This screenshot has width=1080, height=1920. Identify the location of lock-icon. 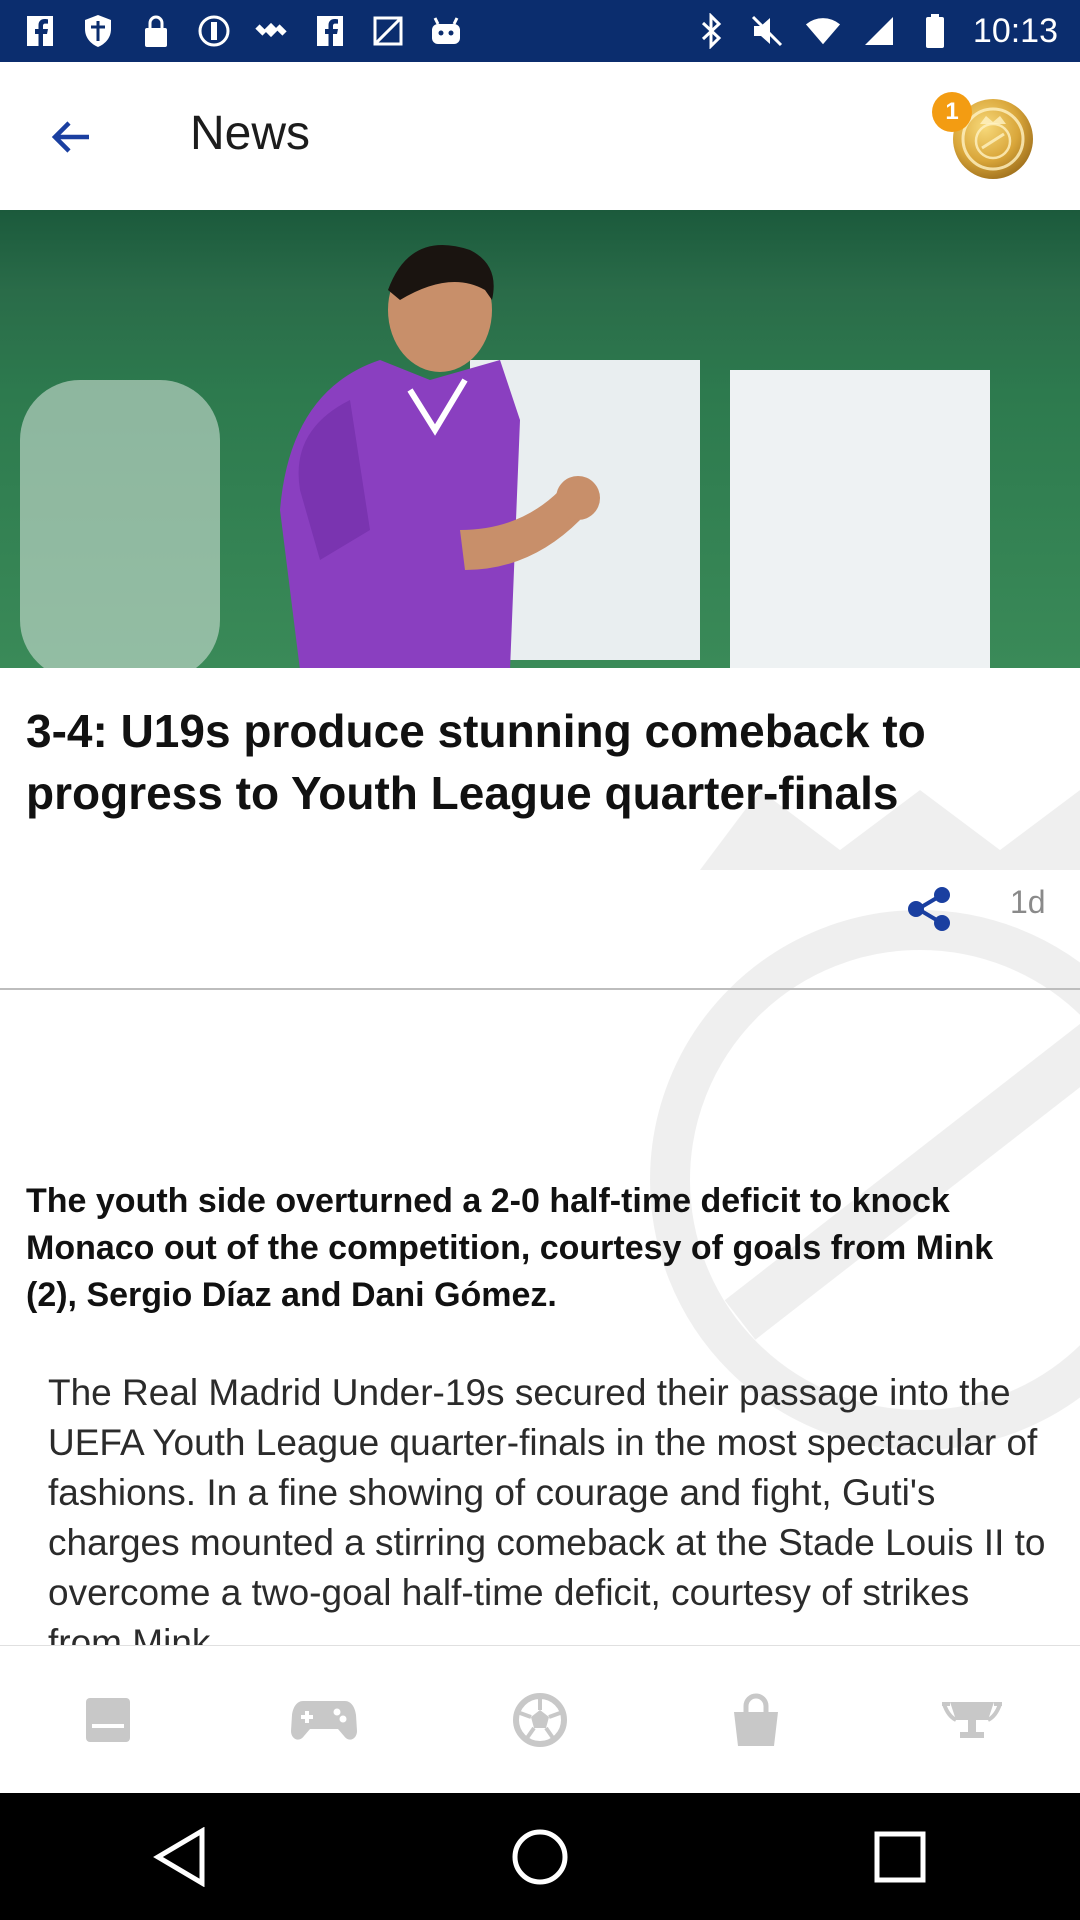
(156, 31).